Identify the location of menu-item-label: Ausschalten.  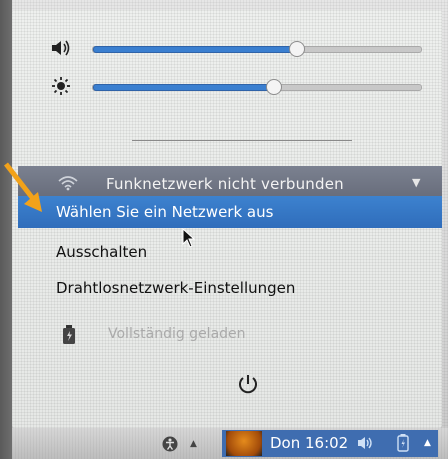
(102, 252).